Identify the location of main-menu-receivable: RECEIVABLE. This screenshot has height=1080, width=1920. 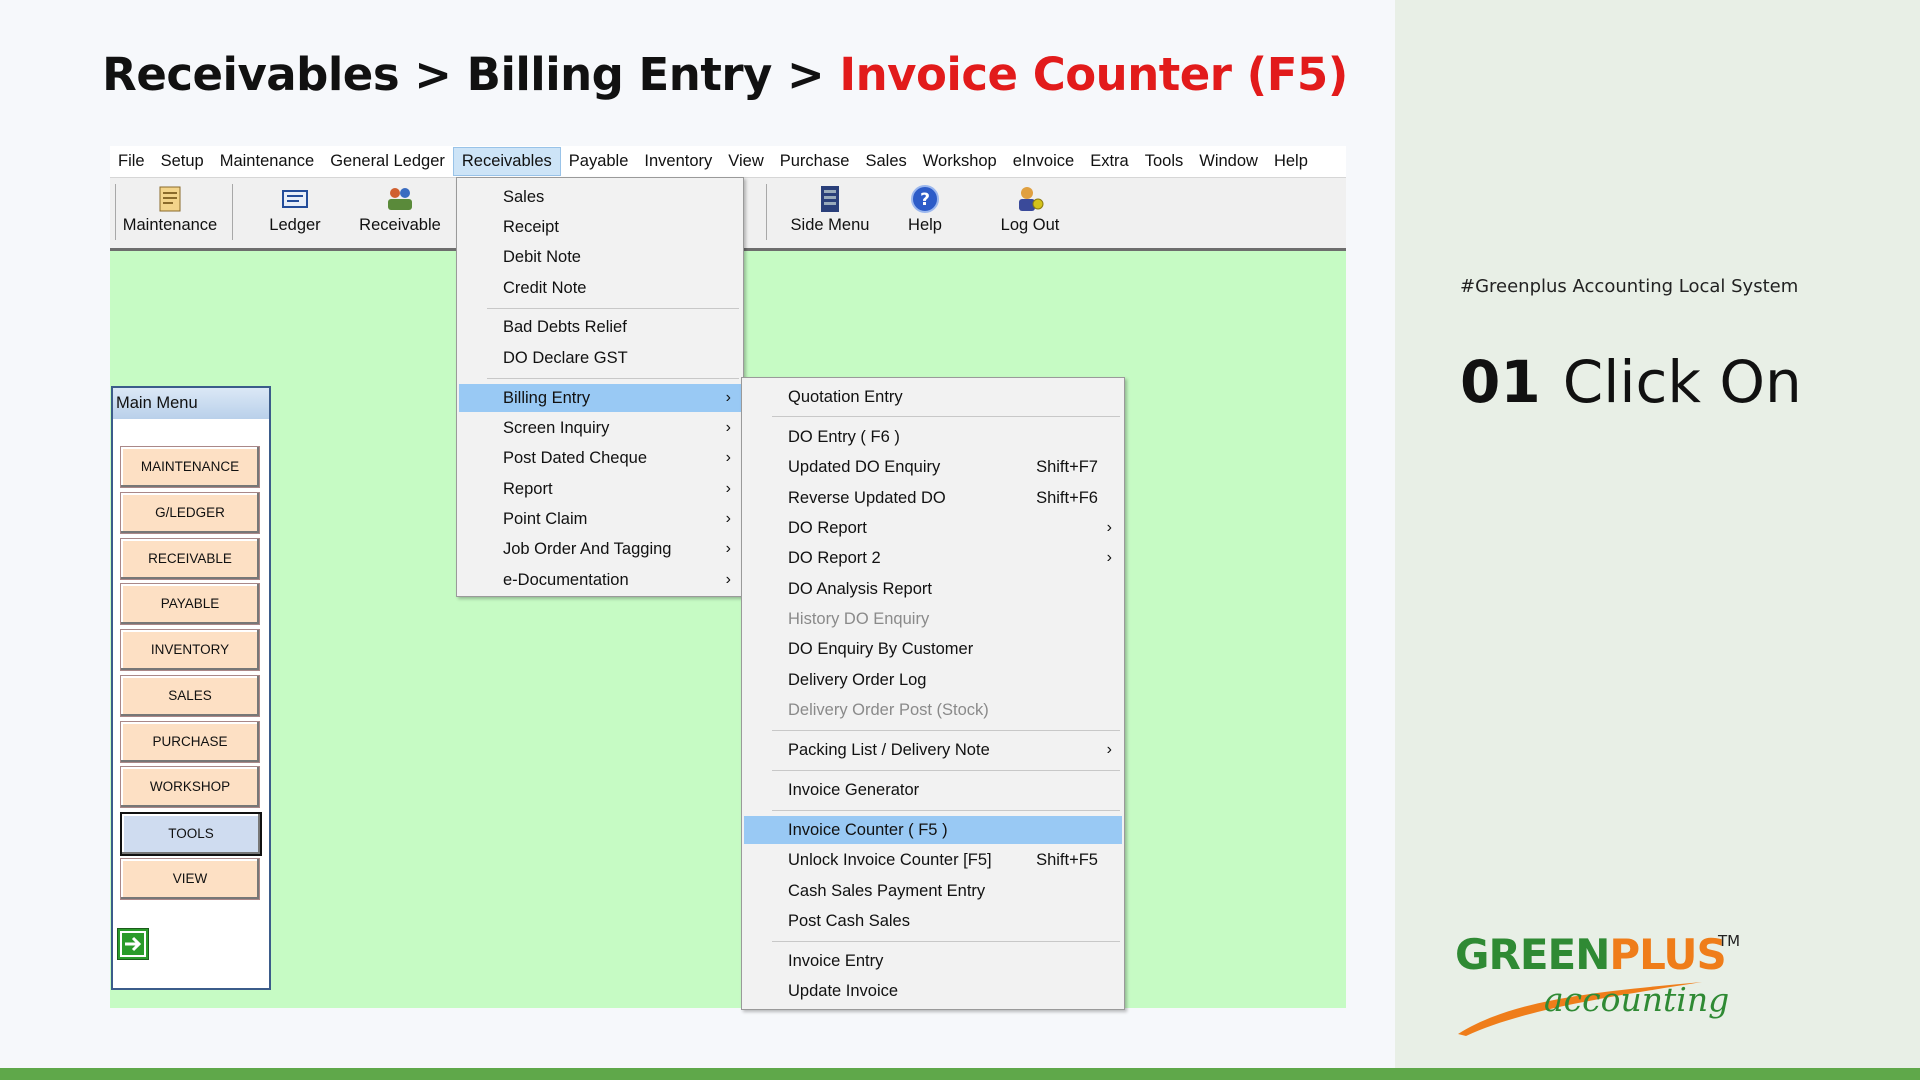
(190, 559).